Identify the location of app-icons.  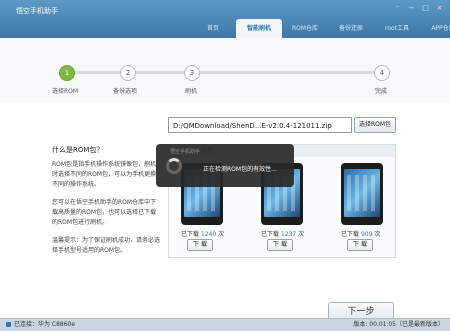
(362, 193).